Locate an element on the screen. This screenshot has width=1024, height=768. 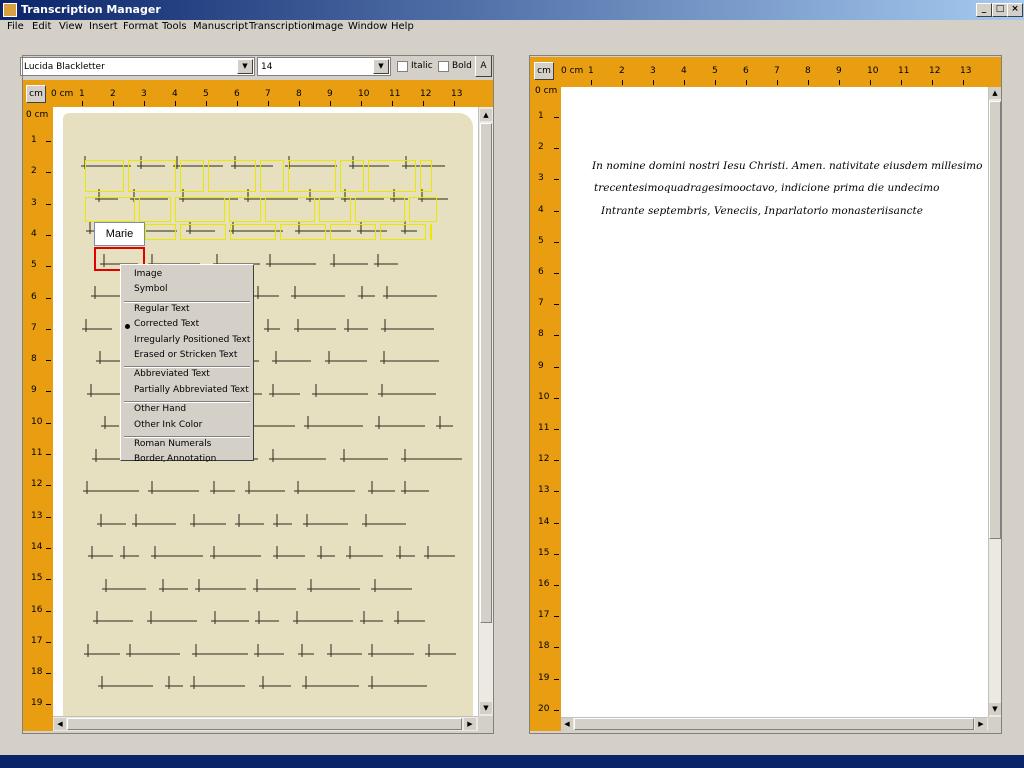
right-hscroll-thumb is located at coordinates (774, 724).